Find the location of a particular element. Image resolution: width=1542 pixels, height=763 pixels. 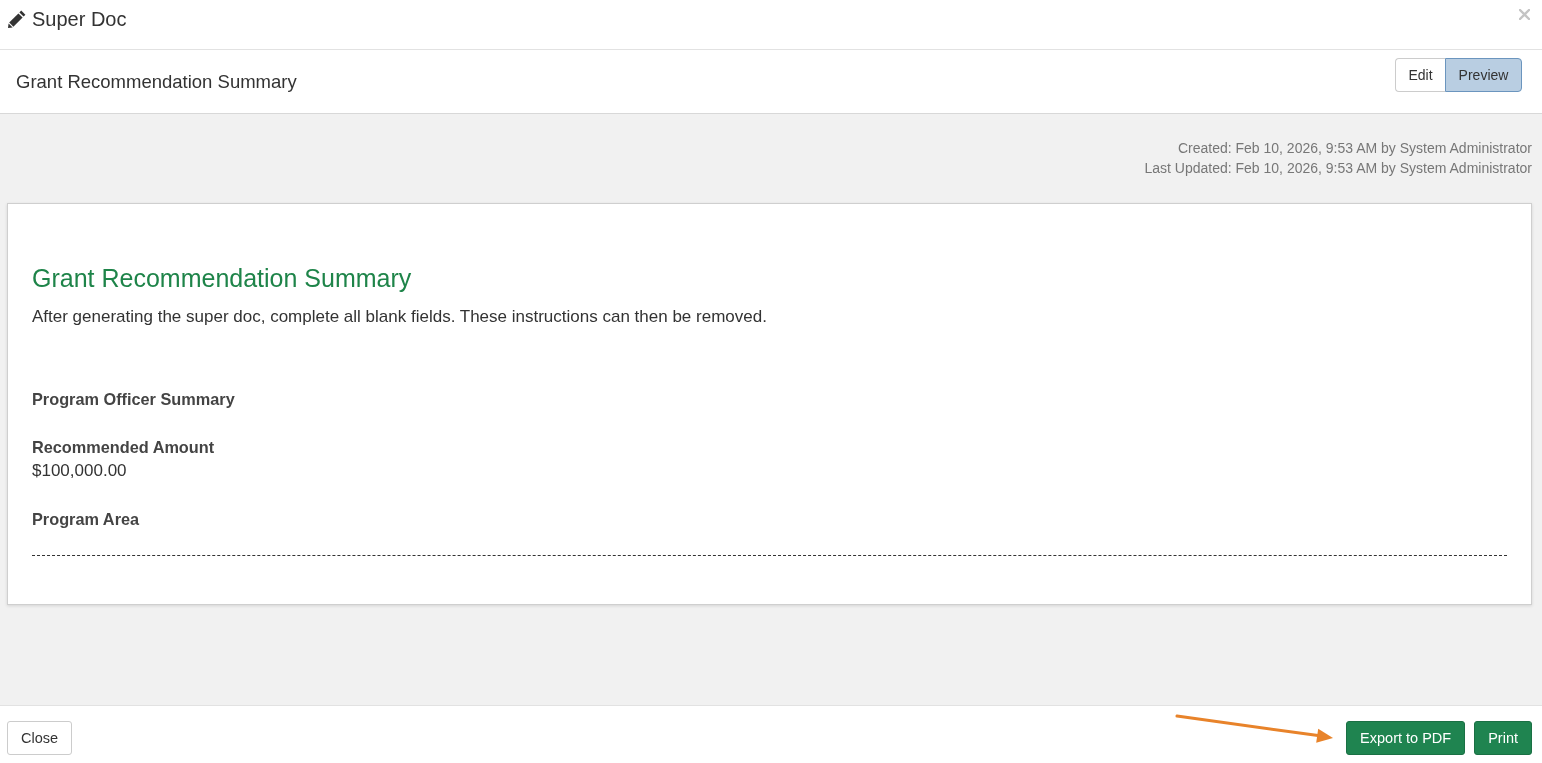

close-button: Close is located at coordinates (40, 738).